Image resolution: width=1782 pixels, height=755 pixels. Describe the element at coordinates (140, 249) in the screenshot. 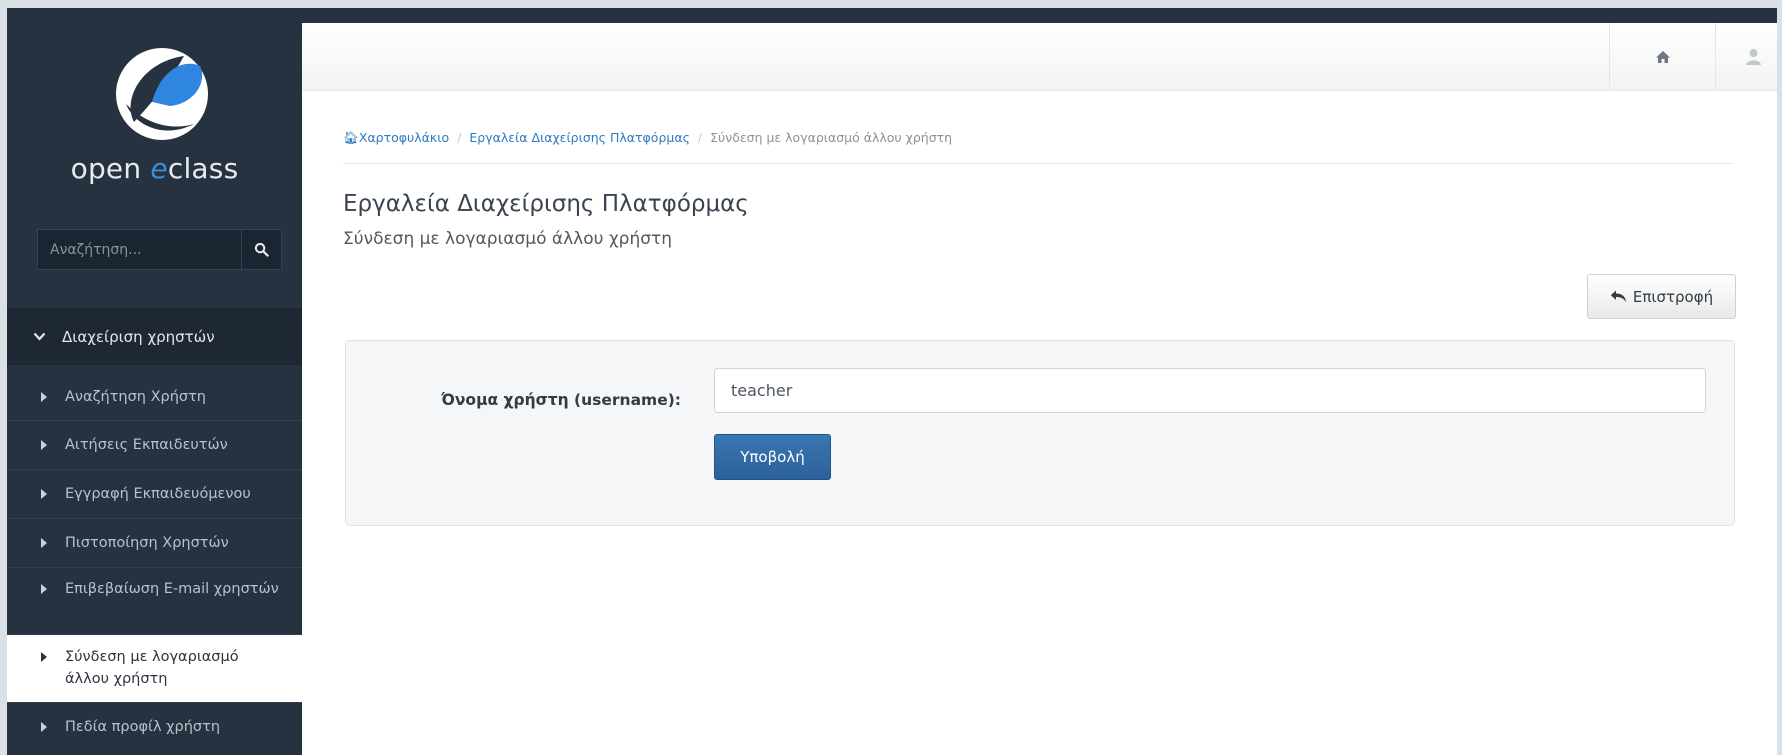

I see `search-input` at that location.